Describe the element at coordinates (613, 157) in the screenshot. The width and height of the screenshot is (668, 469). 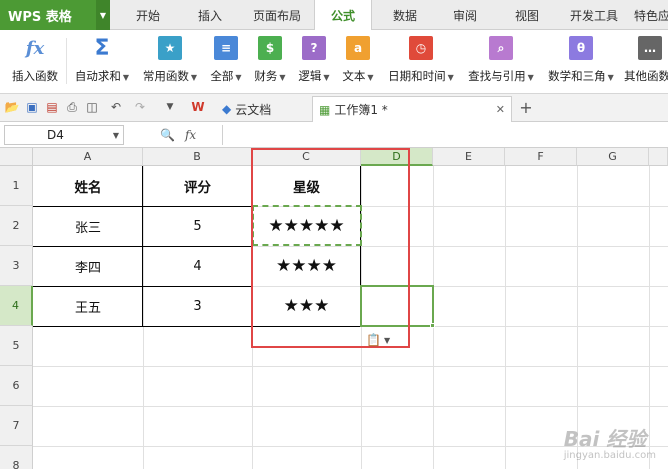
I see `column-header-g: G` at that location.